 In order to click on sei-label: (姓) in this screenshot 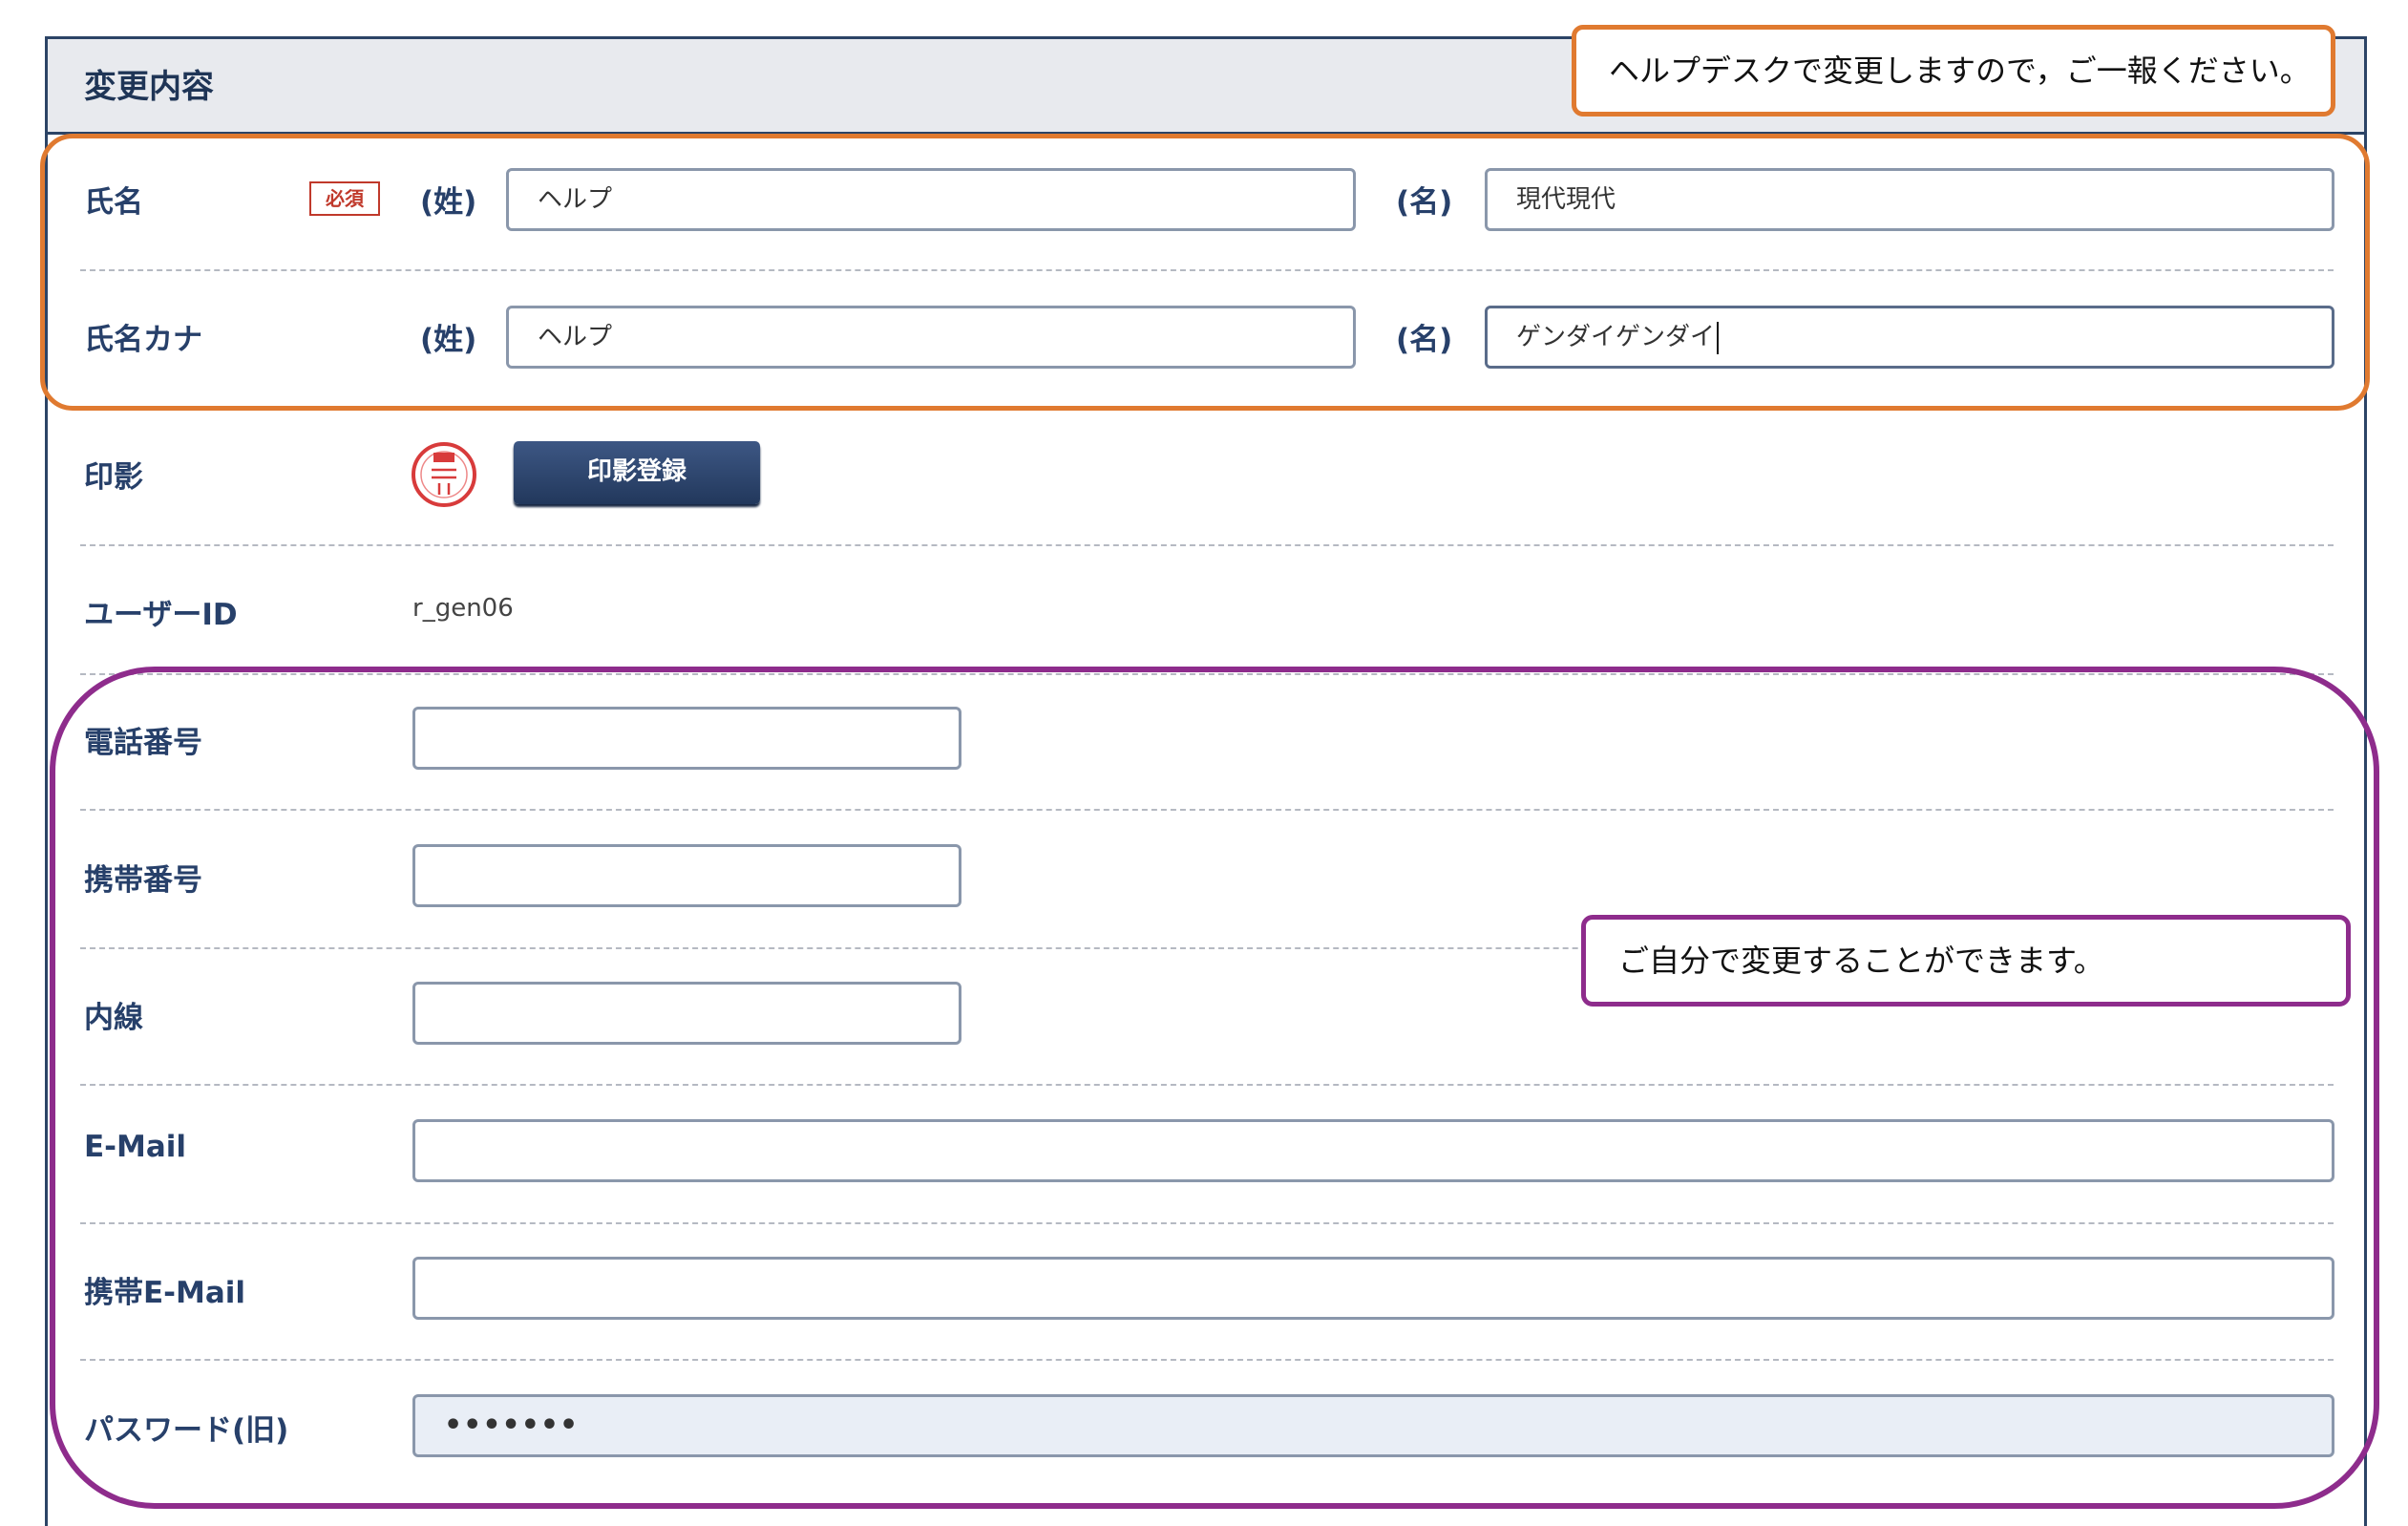, I will do `click(448, 202)`.